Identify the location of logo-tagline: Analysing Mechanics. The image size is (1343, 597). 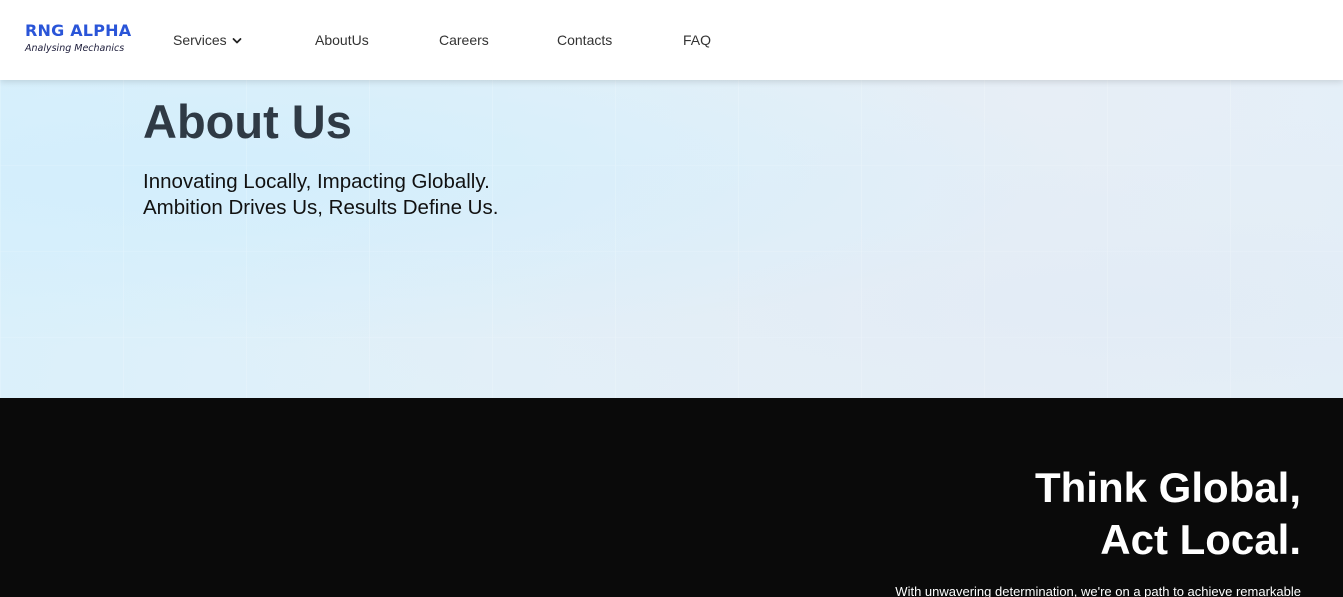
(75, 48).